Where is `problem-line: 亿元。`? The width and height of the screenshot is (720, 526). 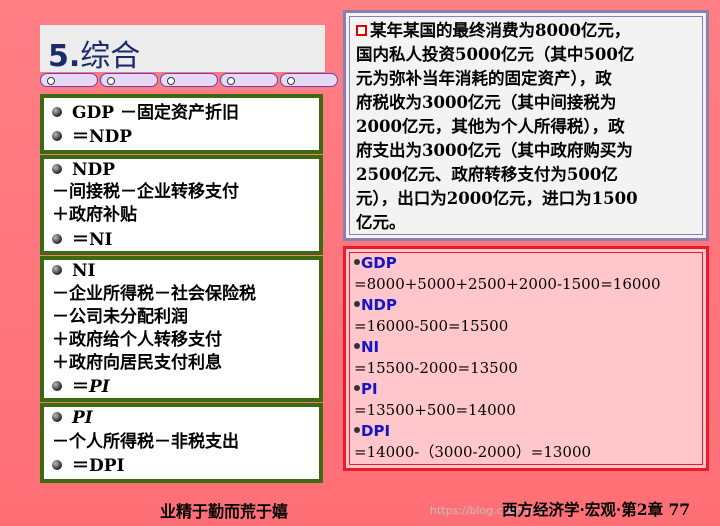 problem-line: 亿元。 is located at coordinates (381, 222).